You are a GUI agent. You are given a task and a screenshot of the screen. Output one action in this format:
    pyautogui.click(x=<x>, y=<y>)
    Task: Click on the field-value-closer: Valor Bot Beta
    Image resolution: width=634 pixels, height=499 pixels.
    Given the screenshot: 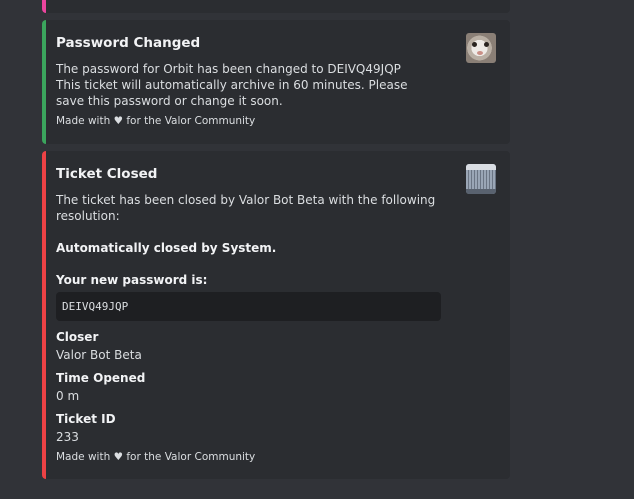 What is the action you would take?
    pyautogui.click(x=99, y=355)
    